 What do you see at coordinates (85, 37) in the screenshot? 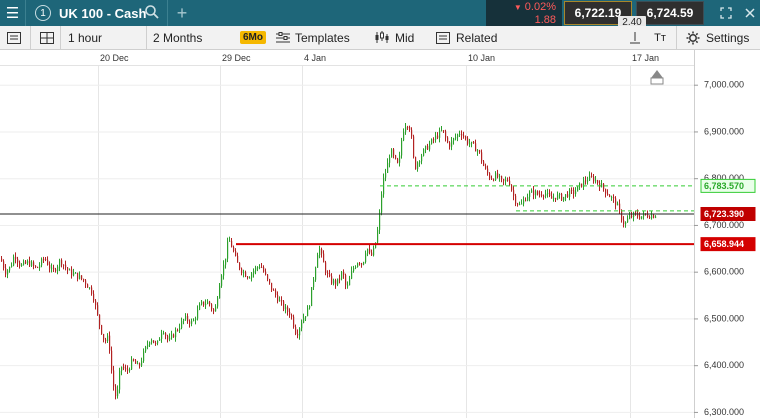
I see `interval-selector: 1 hour` at bounding box center [85, 37].